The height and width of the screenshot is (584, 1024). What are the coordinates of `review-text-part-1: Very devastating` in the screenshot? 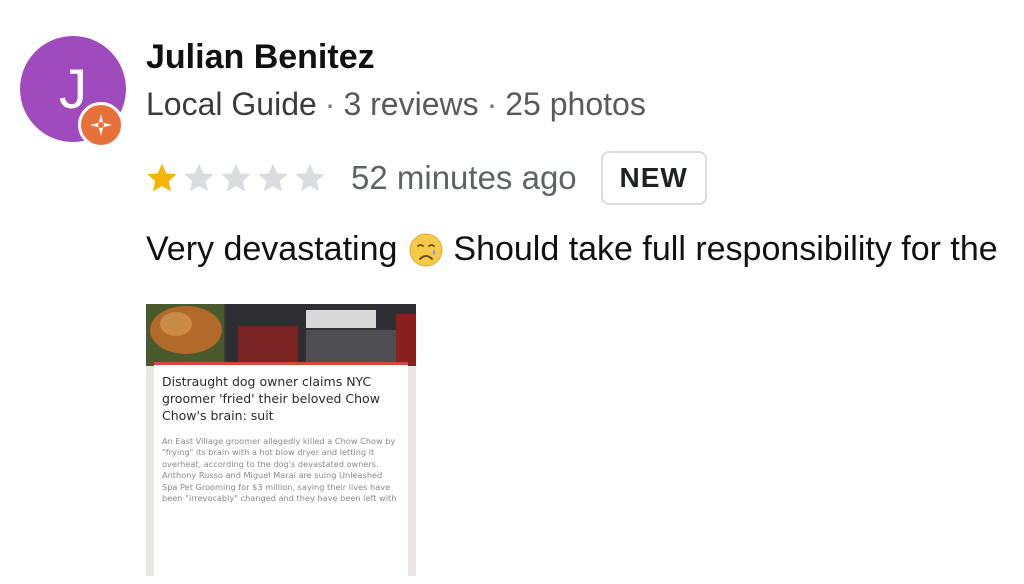 It's located at (272, 249).